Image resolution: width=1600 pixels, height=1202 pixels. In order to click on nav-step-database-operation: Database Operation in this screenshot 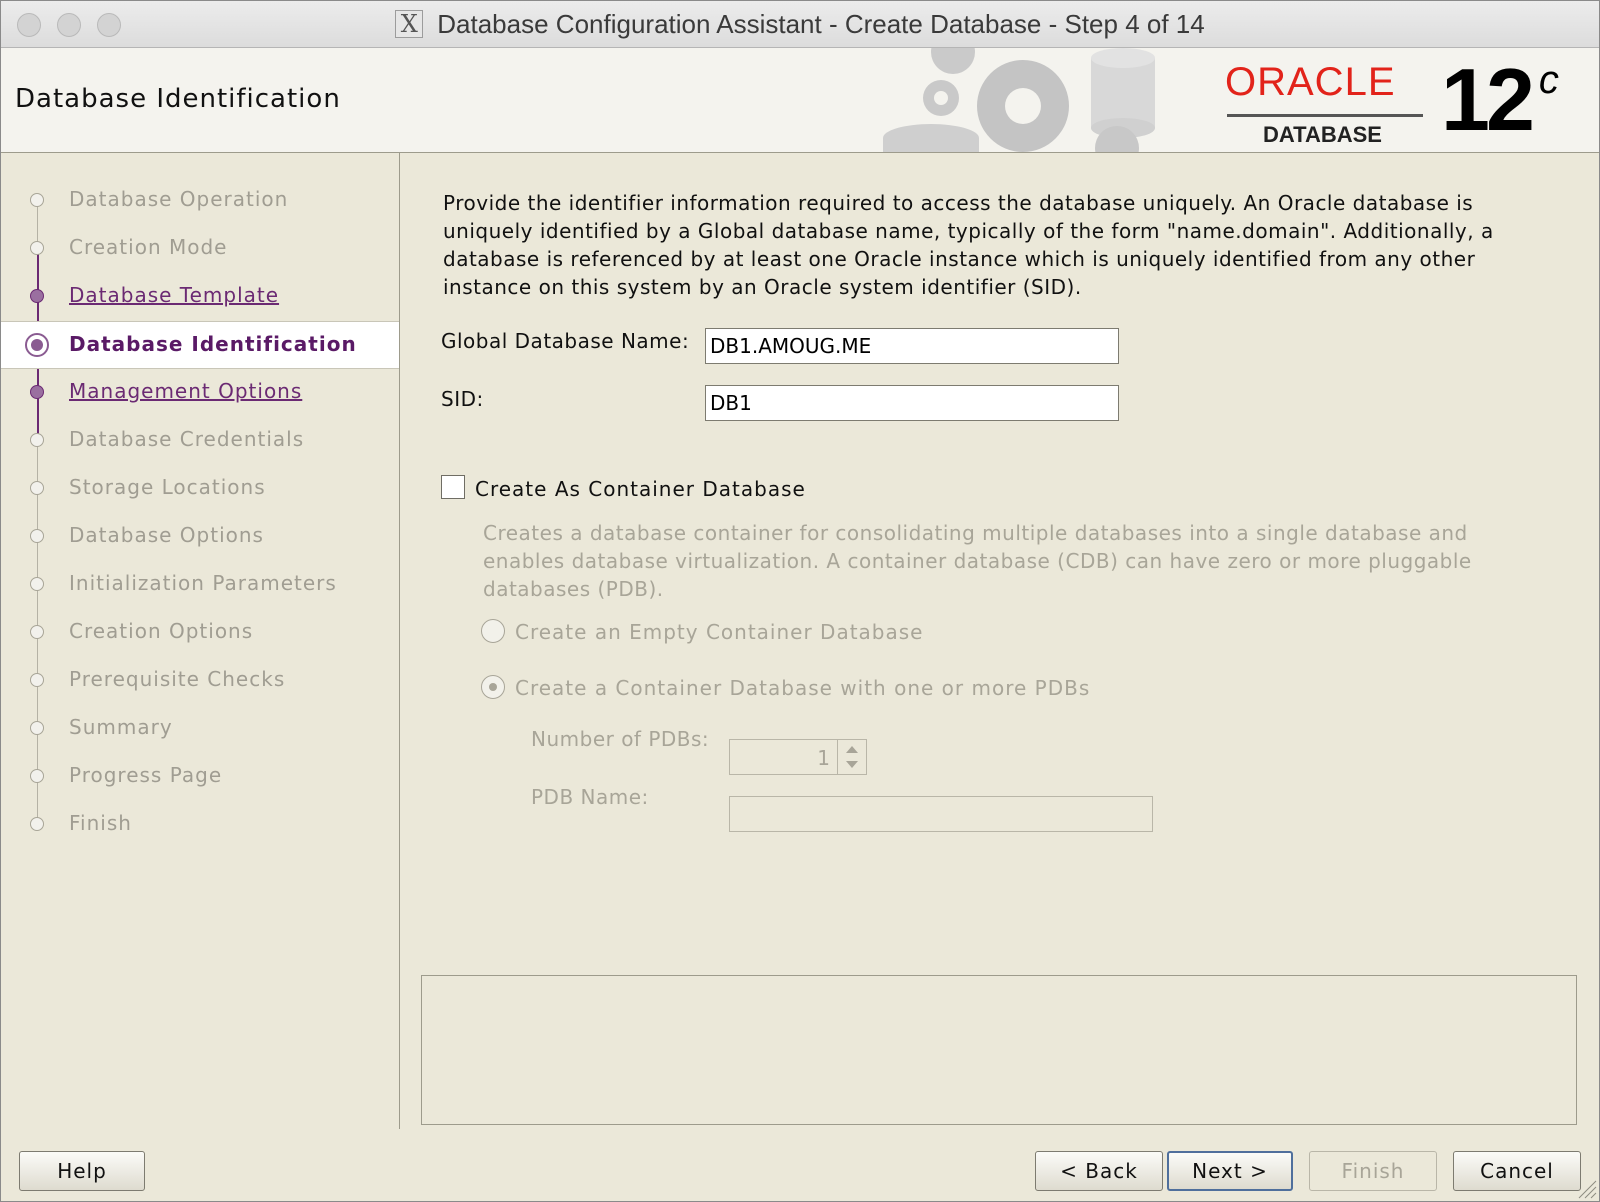, I will do `click(200, 200)`.